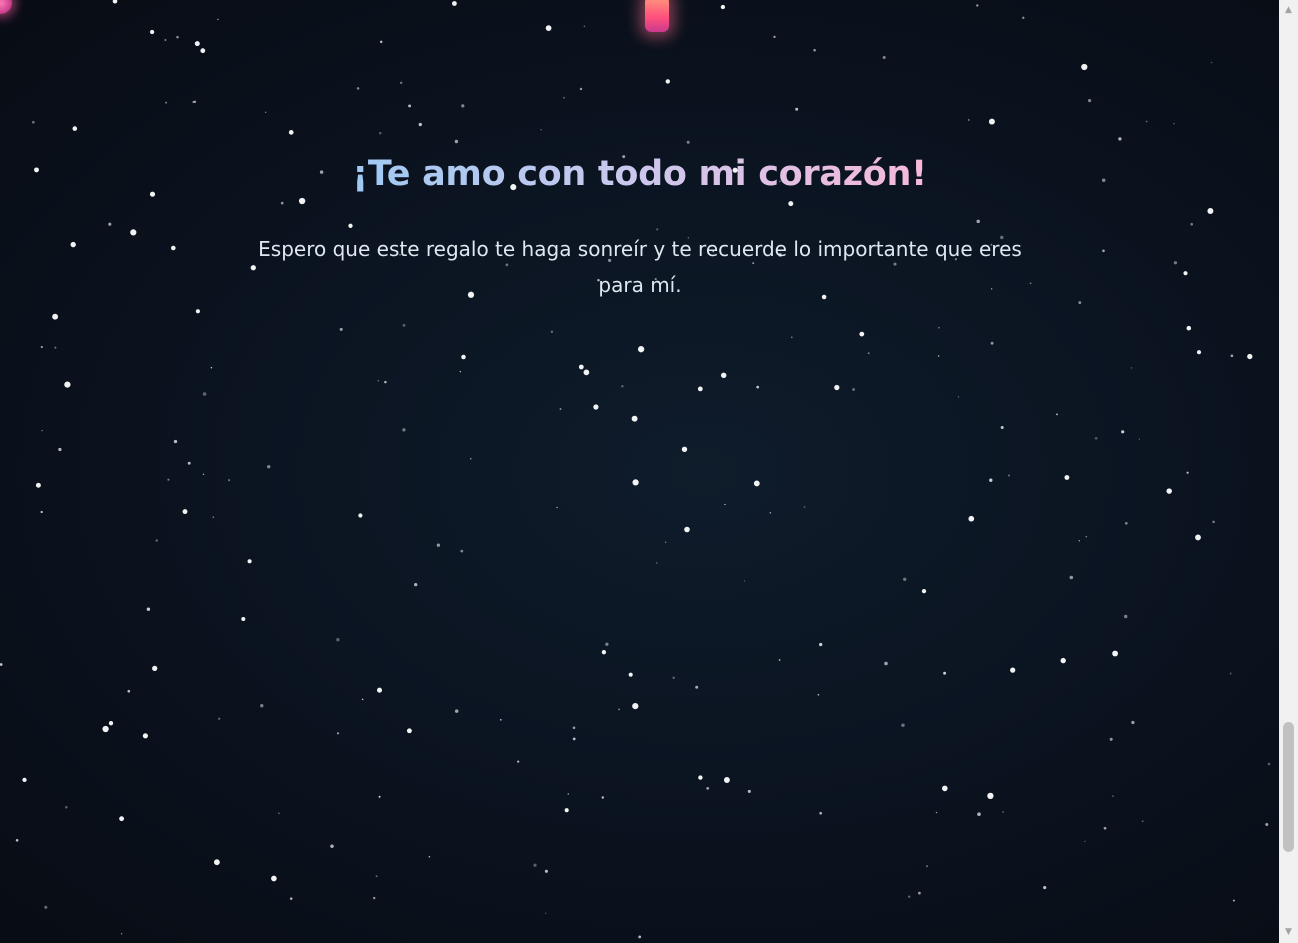 This screenshot has width=1298, height=943. Describe the element at coordinates (1288, 471) in the screenshot. I see `vertical-scrollbar: ▲ ▼` at that location.